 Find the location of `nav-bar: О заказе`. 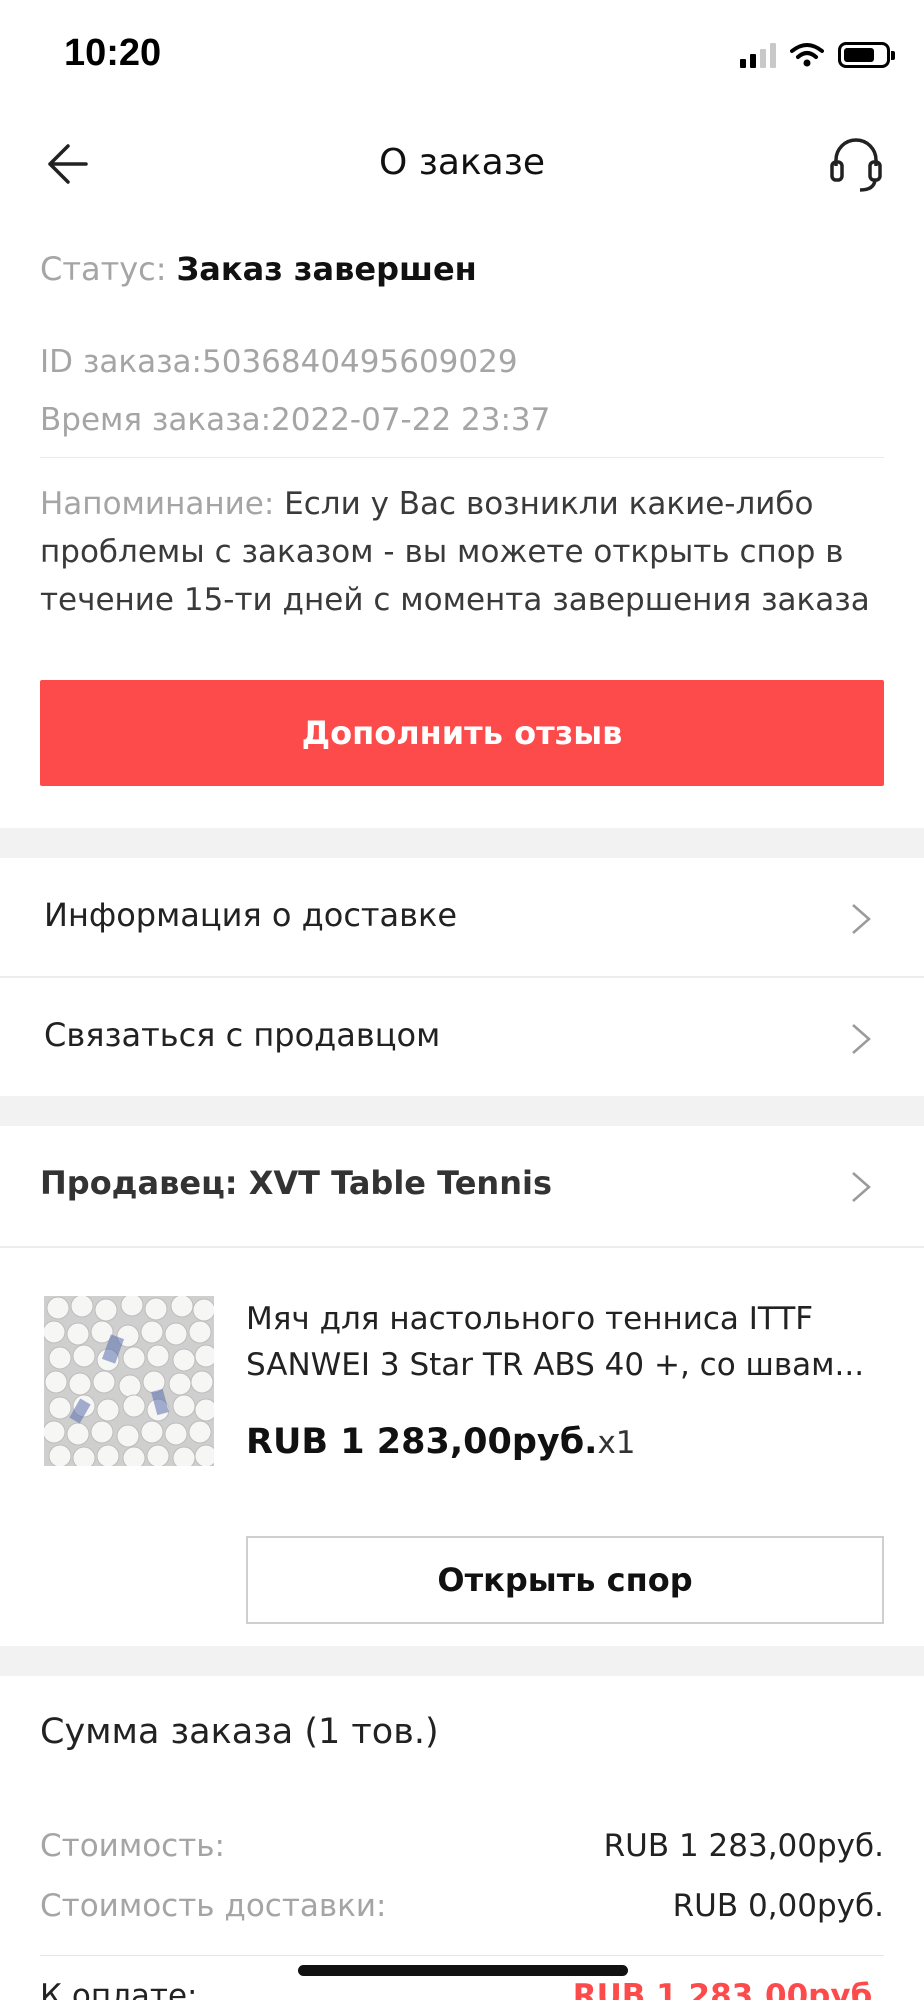

nav-bar: О заказе is located at coordinates (462, 164).